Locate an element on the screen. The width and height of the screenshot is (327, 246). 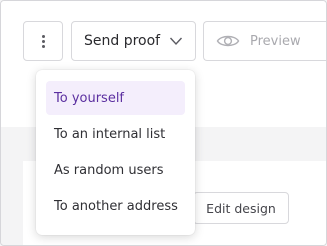
more-options-button is located at coordinates (43, 41).